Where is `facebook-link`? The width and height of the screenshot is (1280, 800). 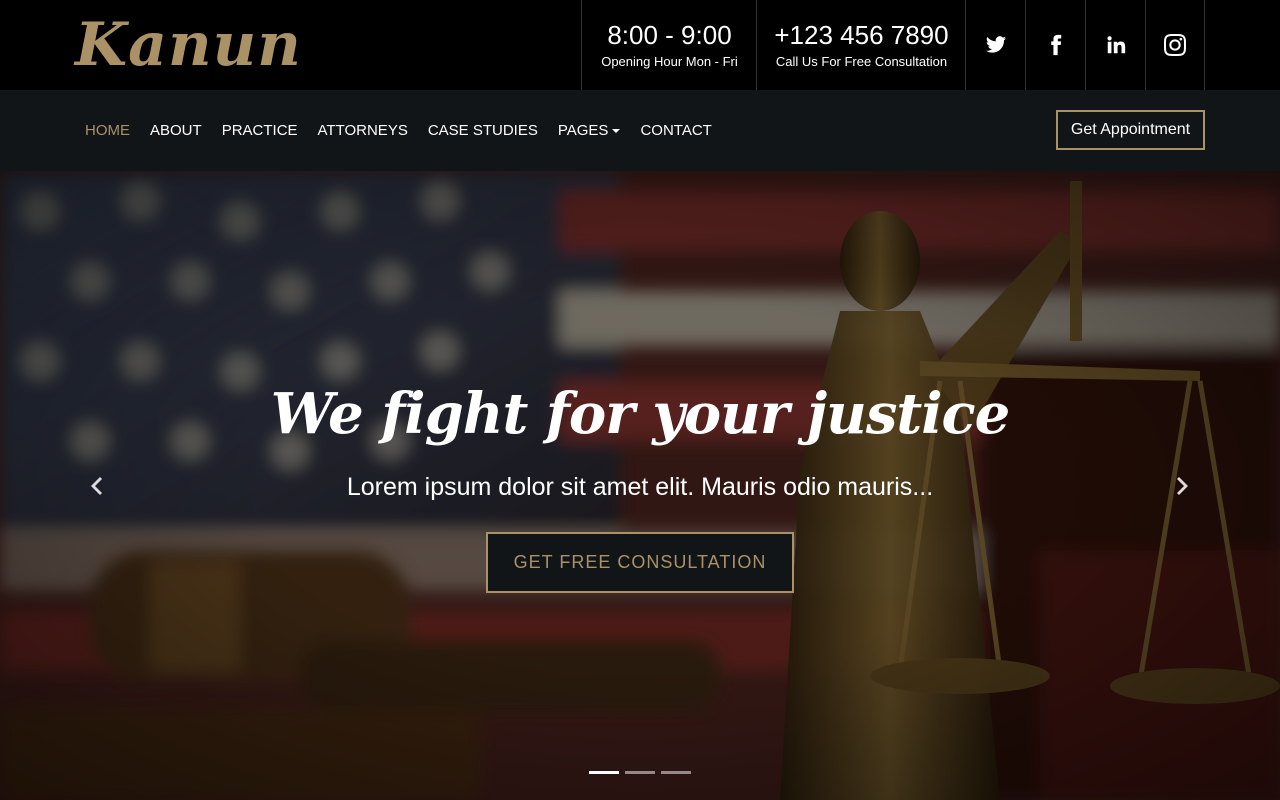
facebook-link is located at coordinates (1055, 45).